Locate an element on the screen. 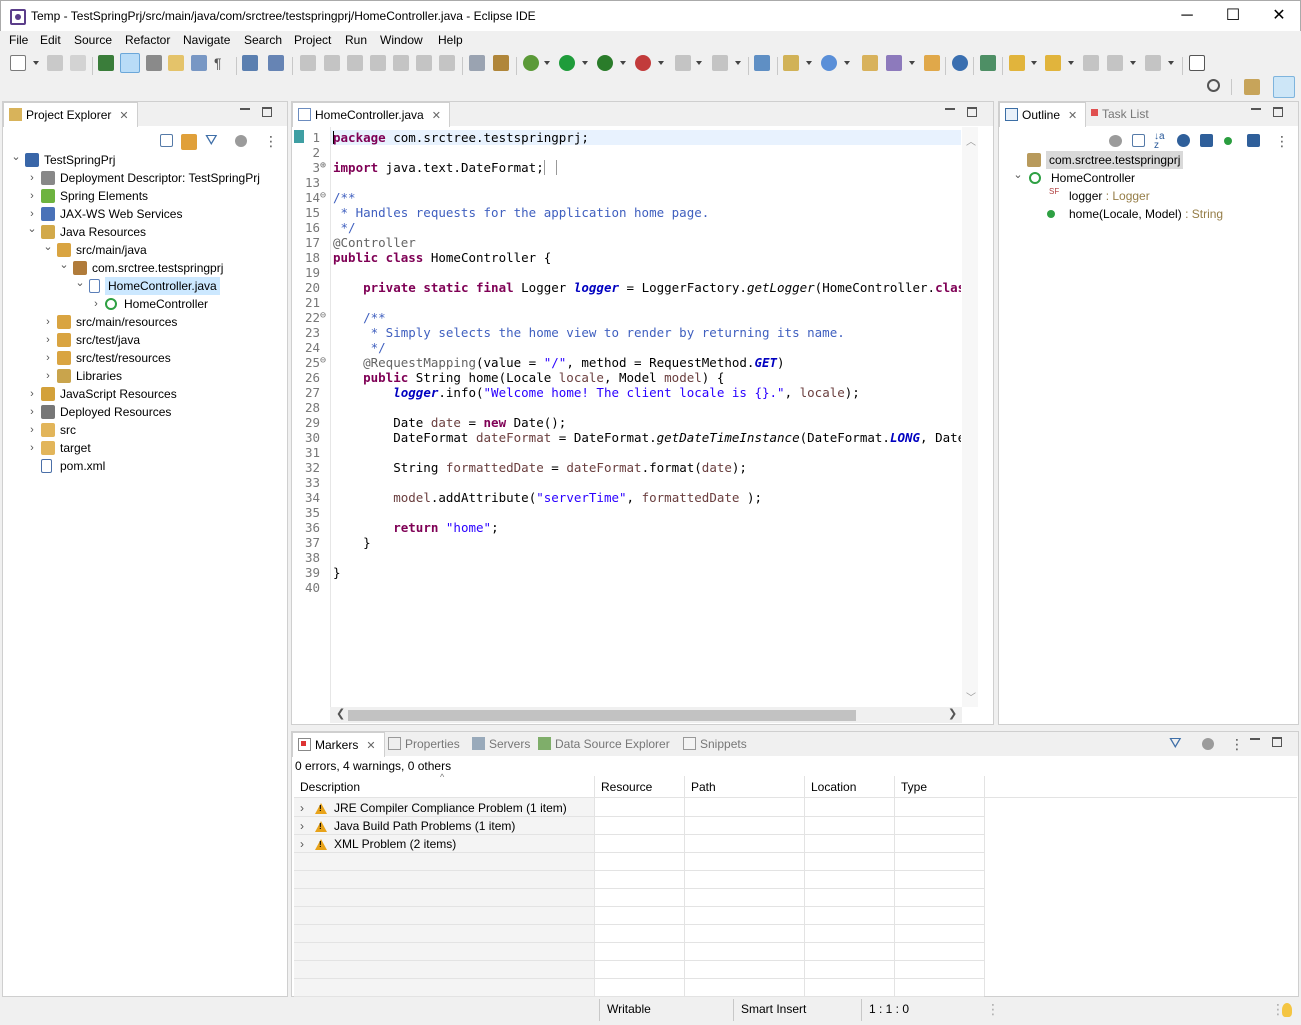 The image size is (1301, 1025). column-divider is located at coordinates (984, 886).